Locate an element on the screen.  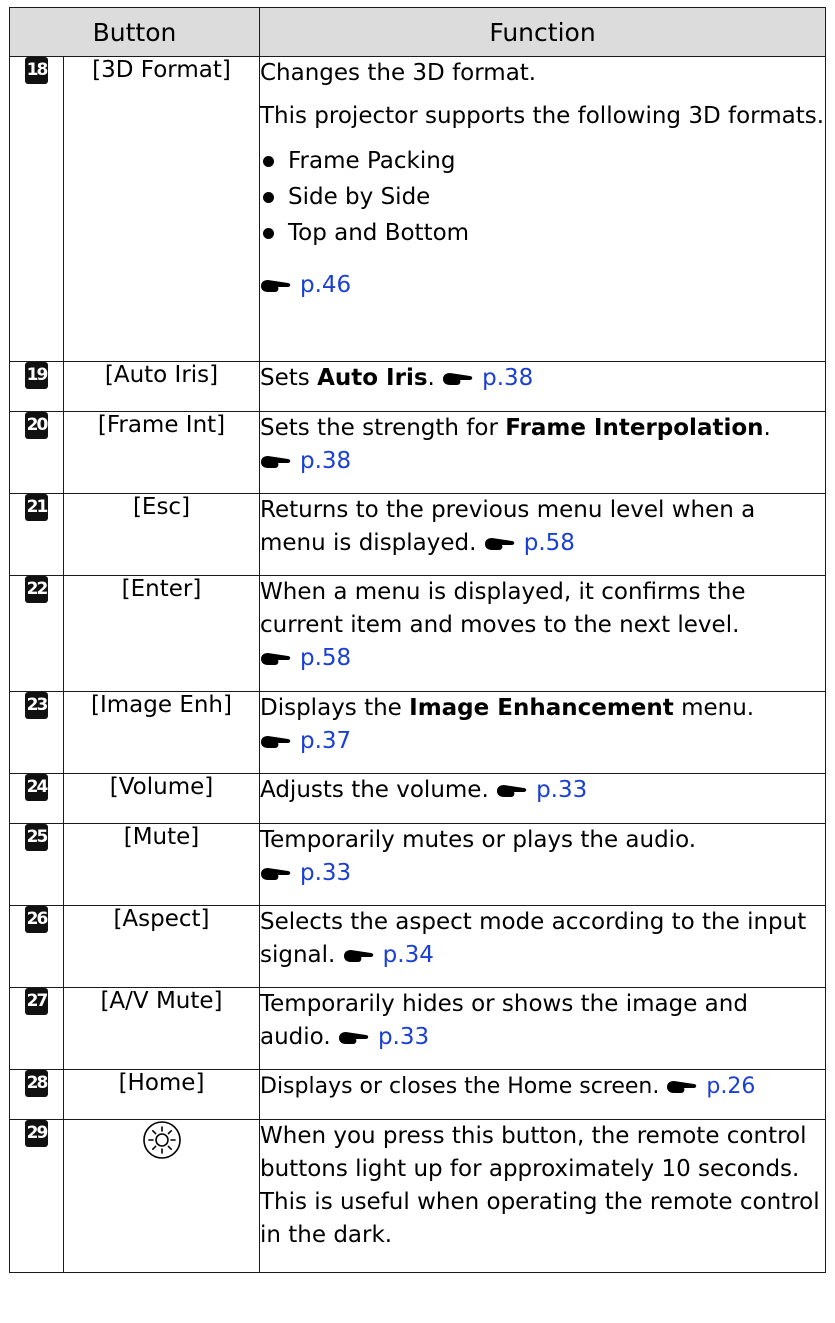
number-badge: 23 is located at coordinates (36, 705).